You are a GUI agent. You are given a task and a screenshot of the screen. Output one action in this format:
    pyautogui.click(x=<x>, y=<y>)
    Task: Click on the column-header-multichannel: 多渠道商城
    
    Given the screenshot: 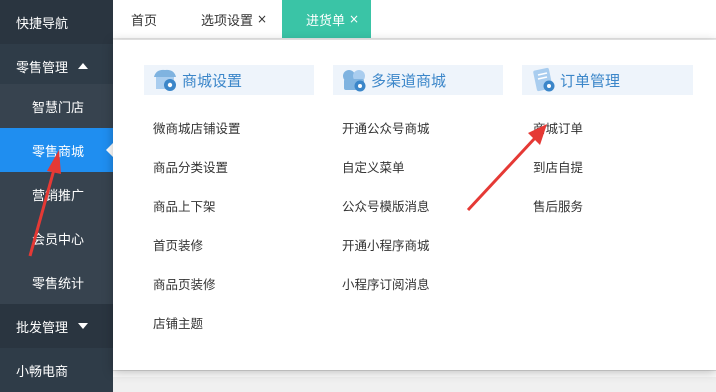 What is the action you would take?
    pyautogui.click(x=418, y=80)
    